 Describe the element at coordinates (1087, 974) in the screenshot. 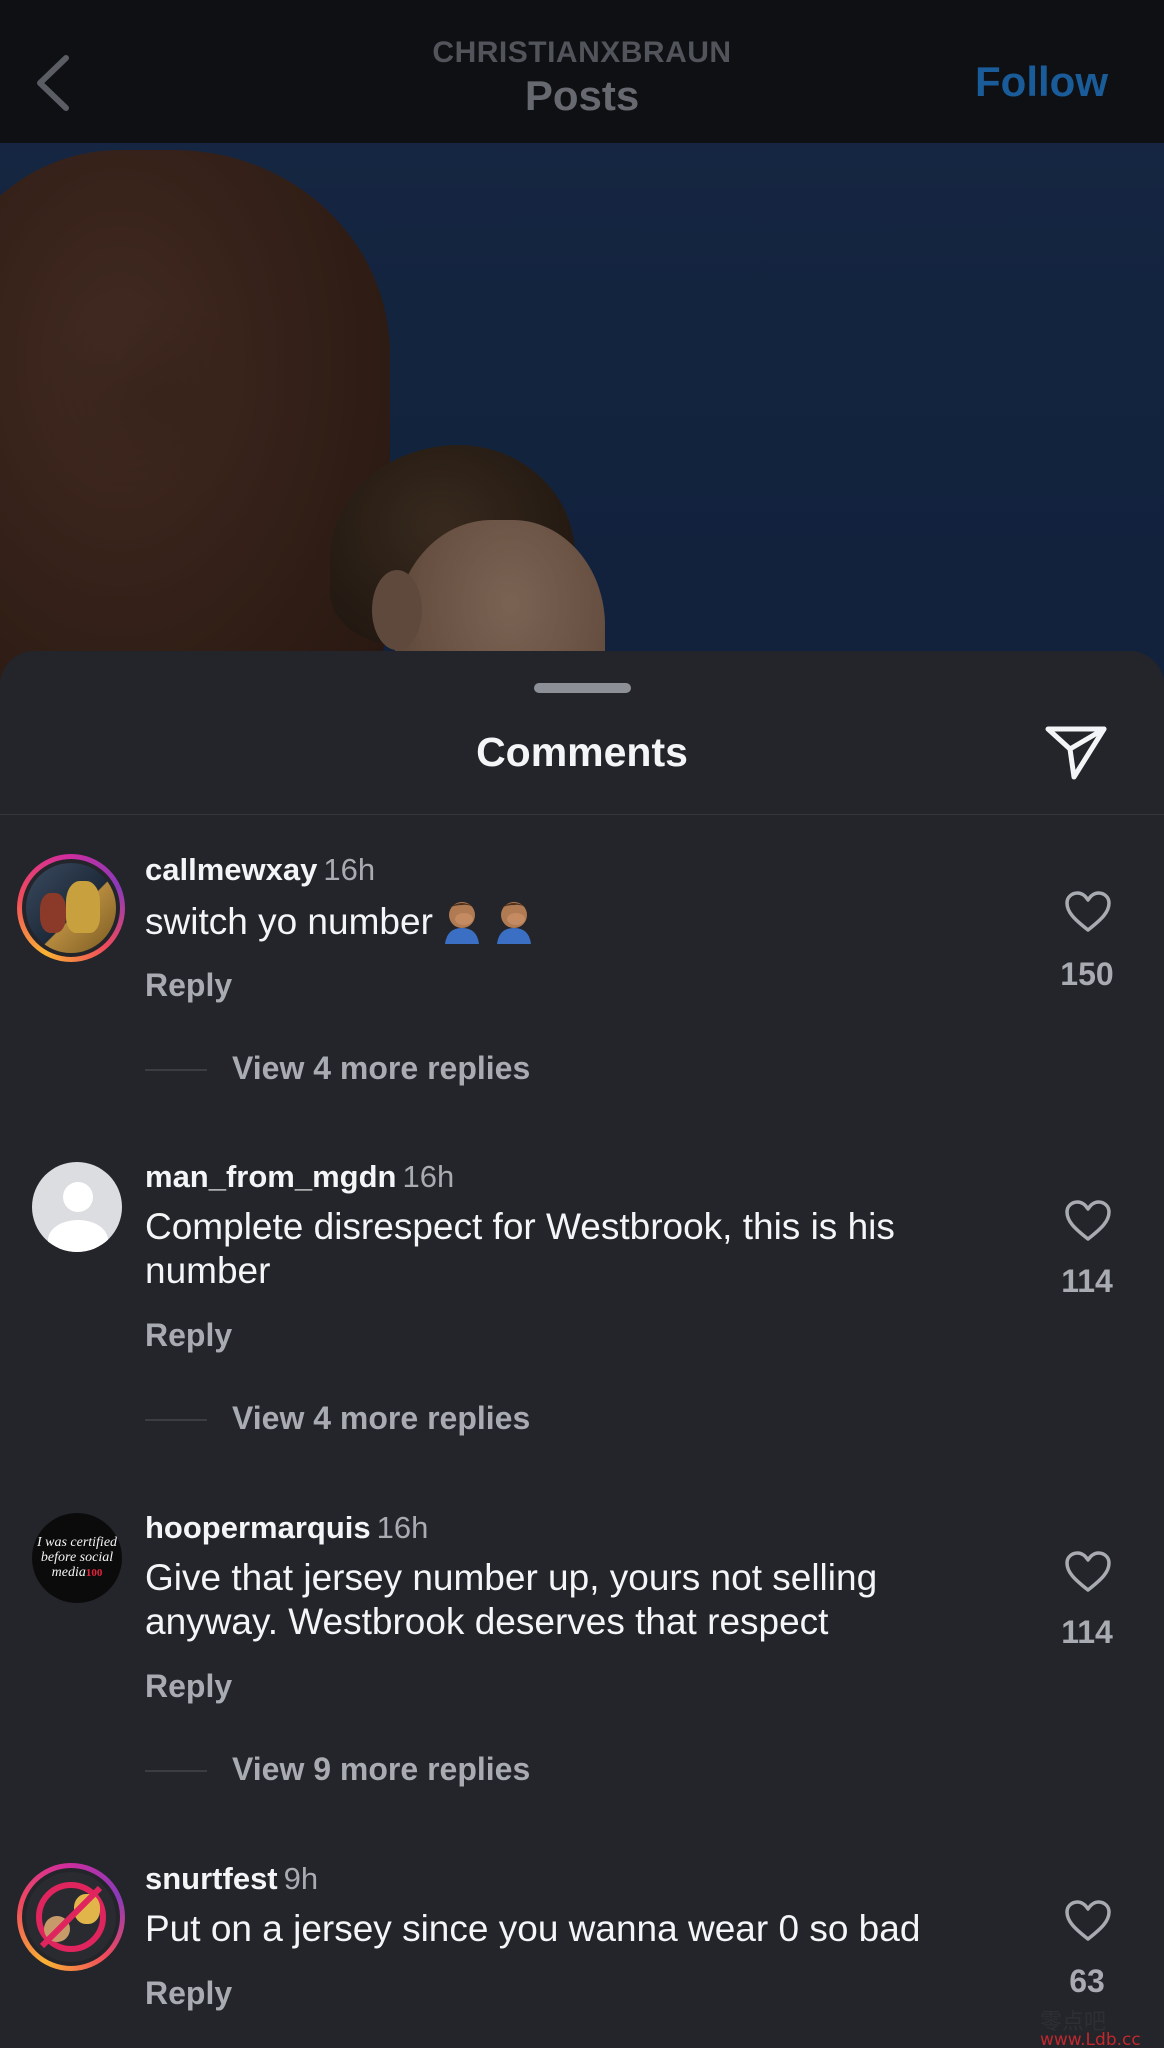

I see `like-count: 150` at that location.